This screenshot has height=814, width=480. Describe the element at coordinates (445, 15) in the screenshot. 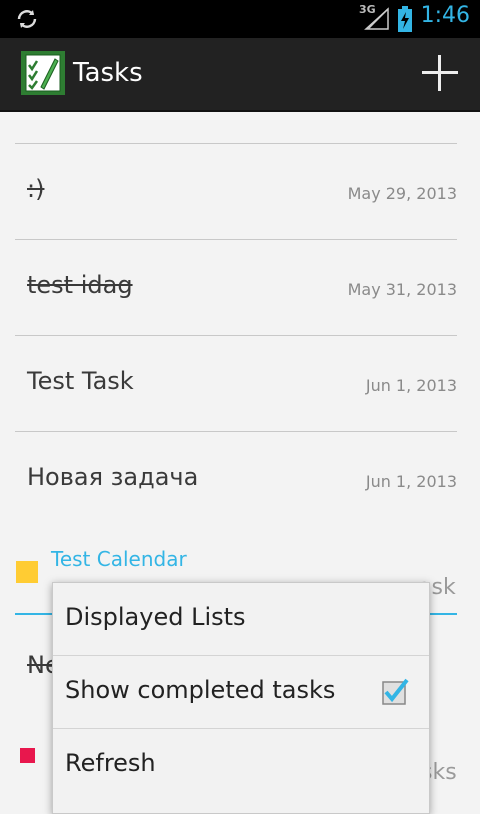

I see `clock: 1:46` at that location.